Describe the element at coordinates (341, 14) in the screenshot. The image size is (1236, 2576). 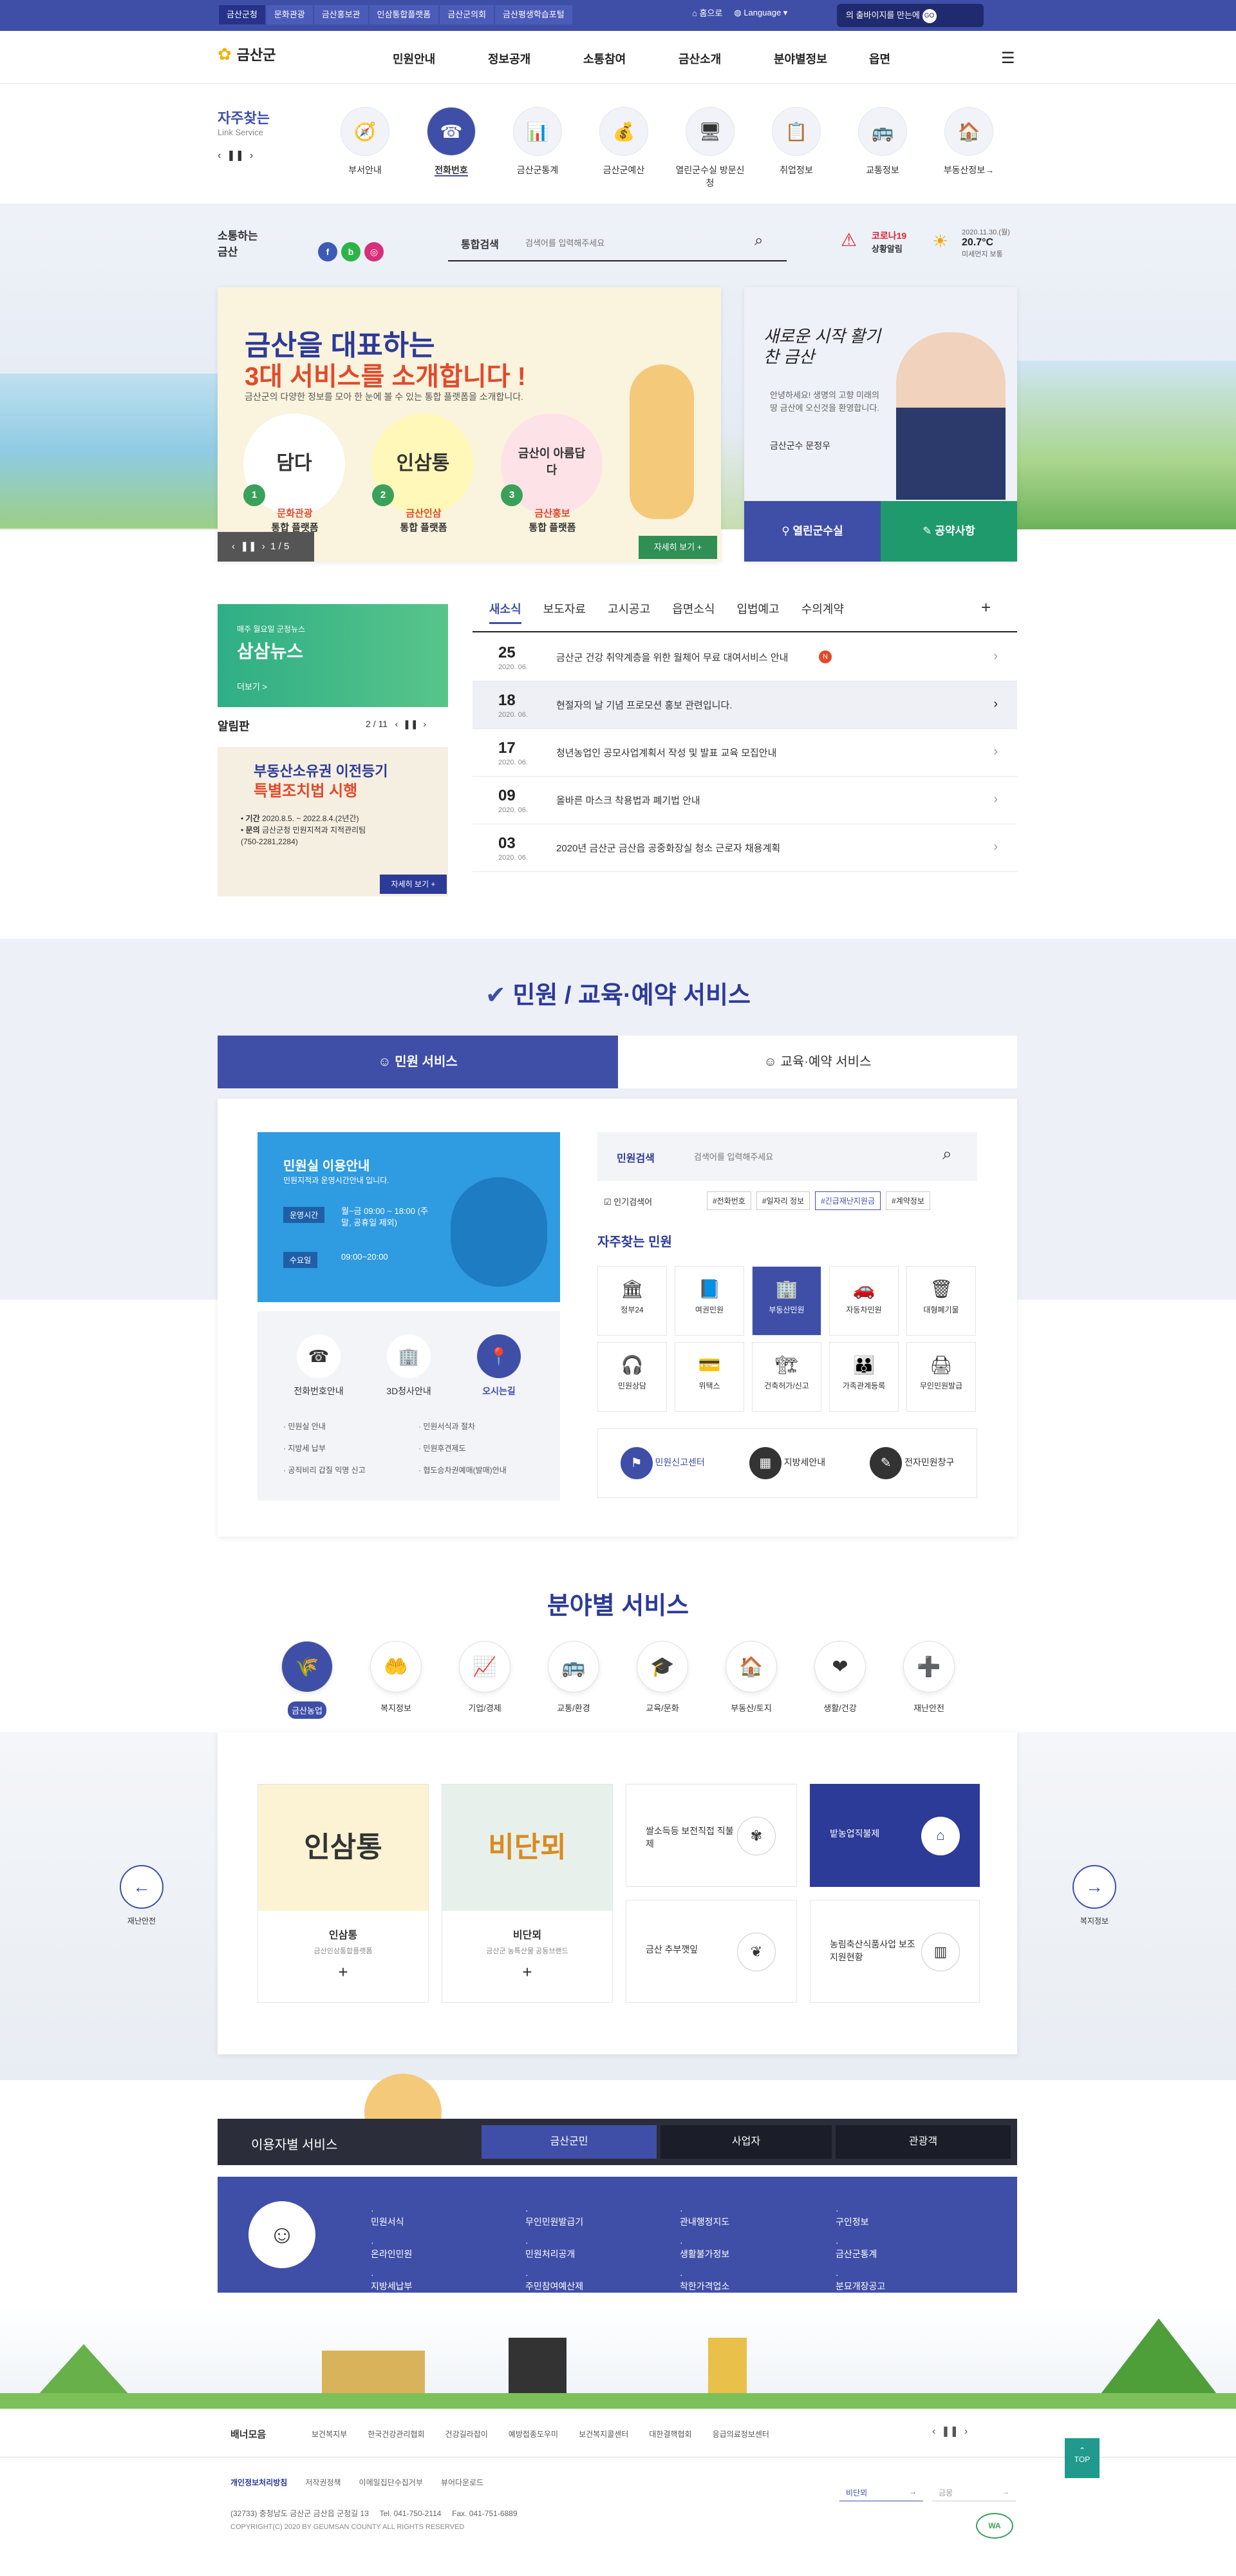
I see `site-tab: 금산홍보관` at that location.